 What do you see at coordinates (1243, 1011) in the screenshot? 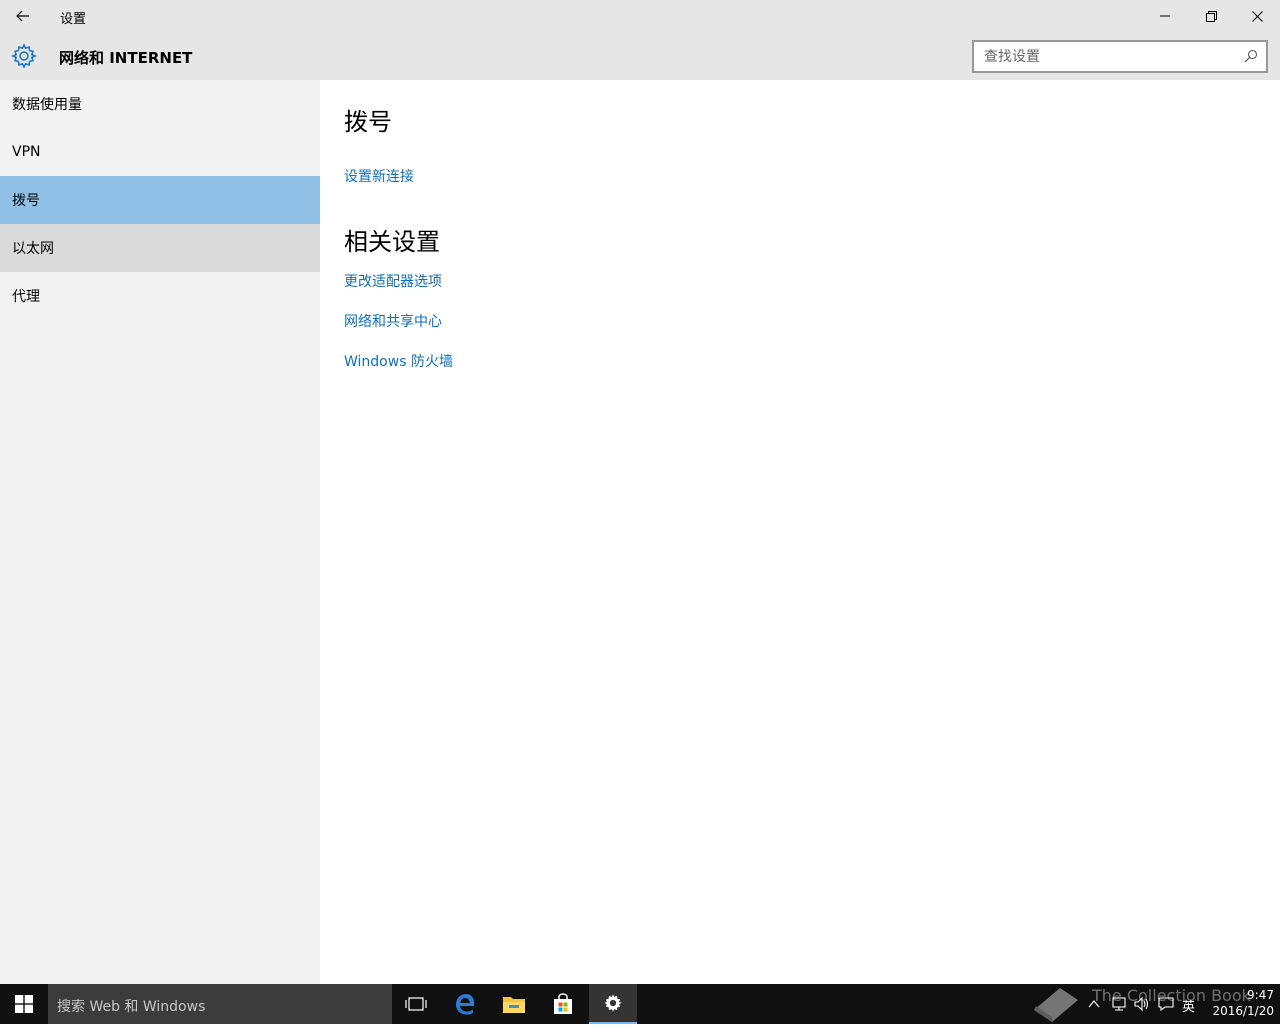
I see `clock-date: 2016/1/20` at bounding box center [1243, 1011].